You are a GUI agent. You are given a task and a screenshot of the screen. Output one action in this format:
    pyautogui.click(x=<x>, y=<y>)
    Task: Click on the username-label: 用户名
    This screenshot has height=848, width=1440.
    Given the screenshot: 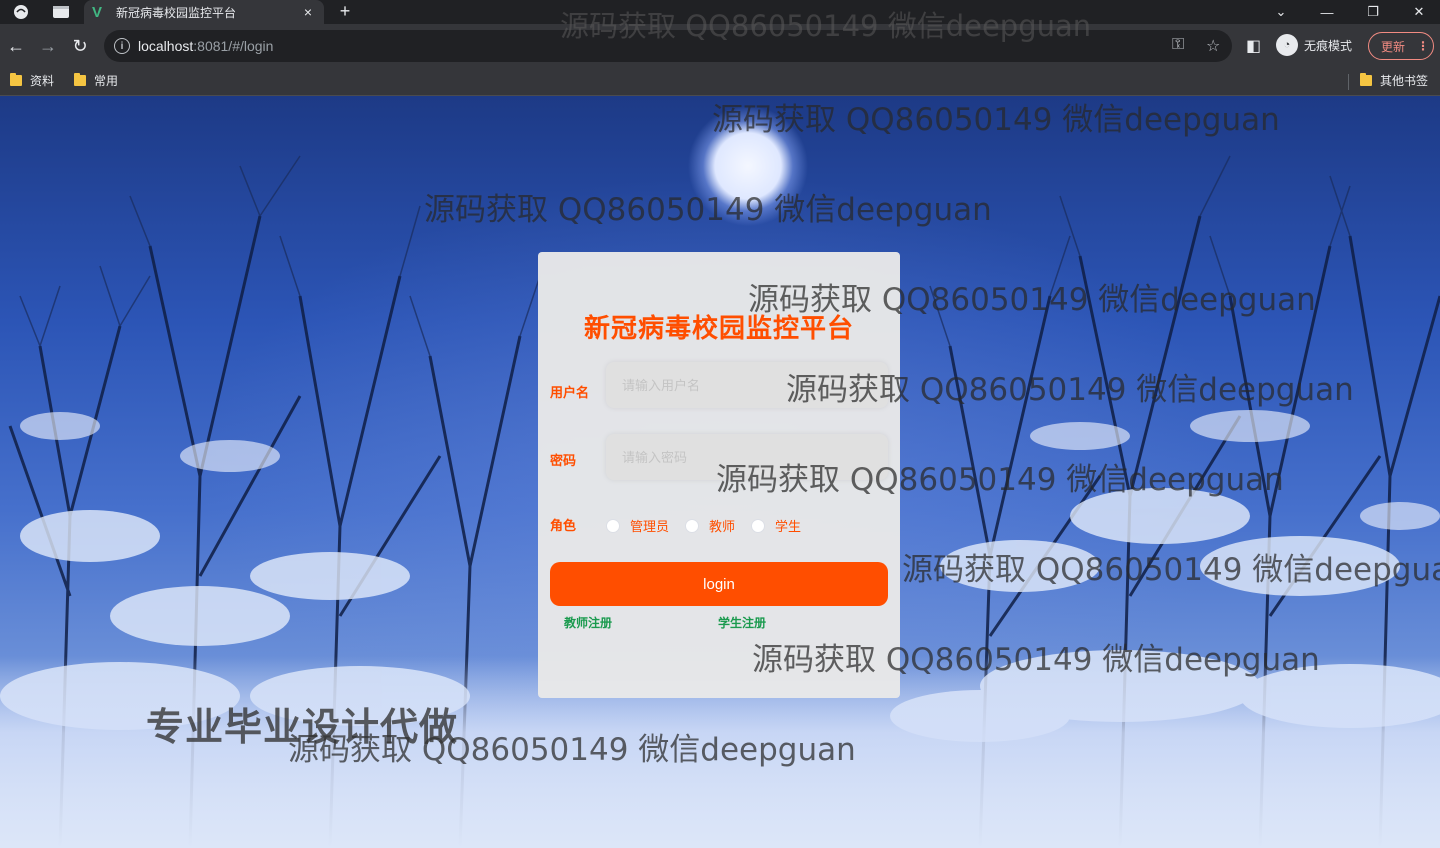 What is the action you would take?
    pyautogui.click(x=570, y=392)
    